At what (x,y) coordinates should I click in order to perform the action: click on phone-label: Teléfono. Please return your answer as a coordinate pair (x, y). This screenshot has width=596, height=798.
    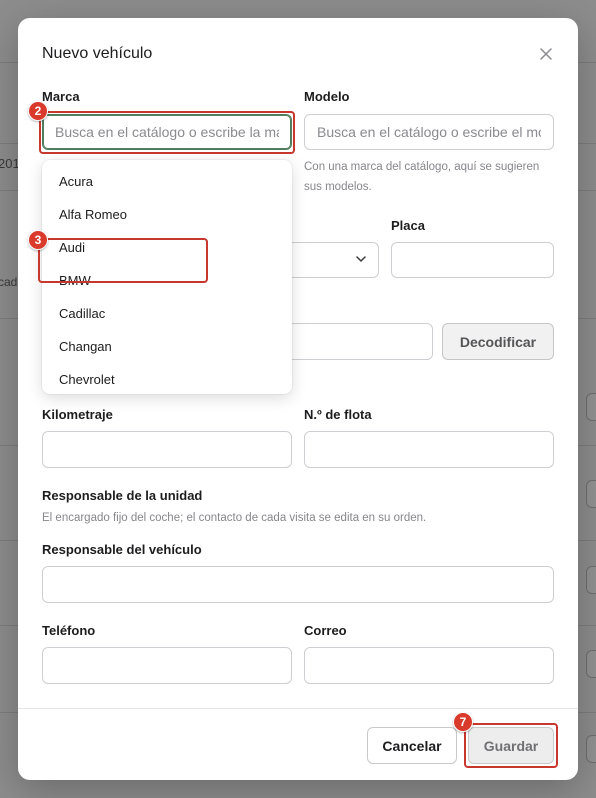
    Looking at the image, I should click on (69, 630).